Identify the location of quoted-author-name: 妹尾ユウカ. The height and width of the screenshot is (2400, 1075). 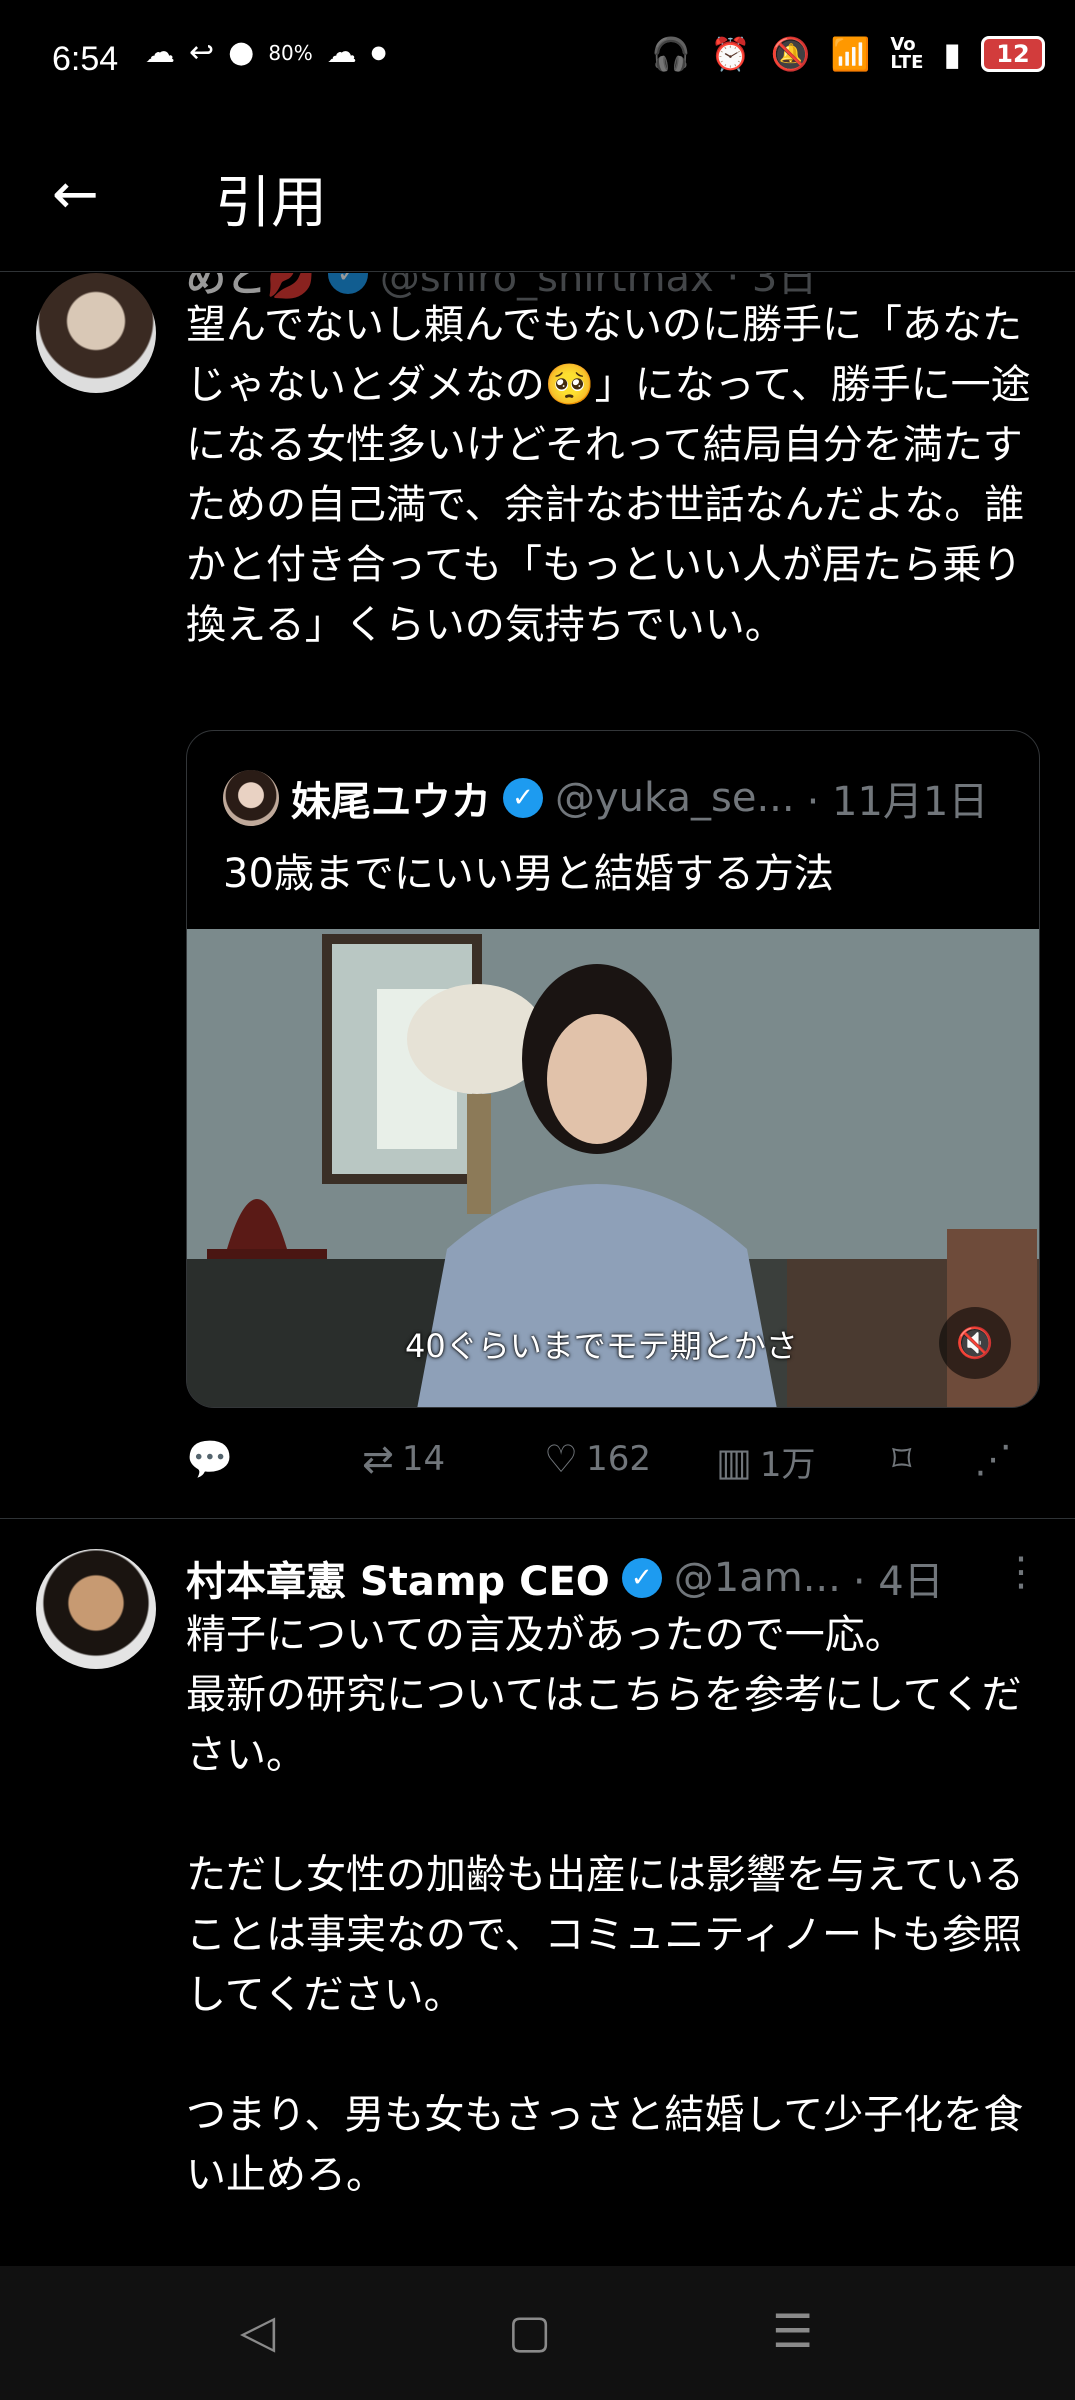
(391, 802).